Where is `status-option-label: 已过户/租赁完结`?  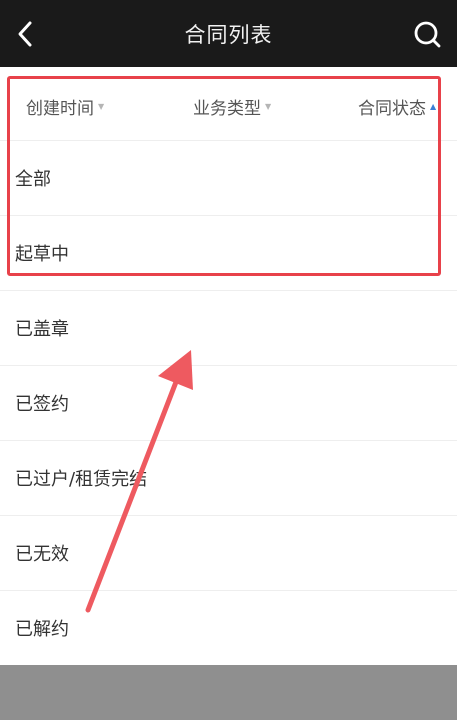 status-option-label: 已过户/租赁完结 is located at coordinates (81, 479).